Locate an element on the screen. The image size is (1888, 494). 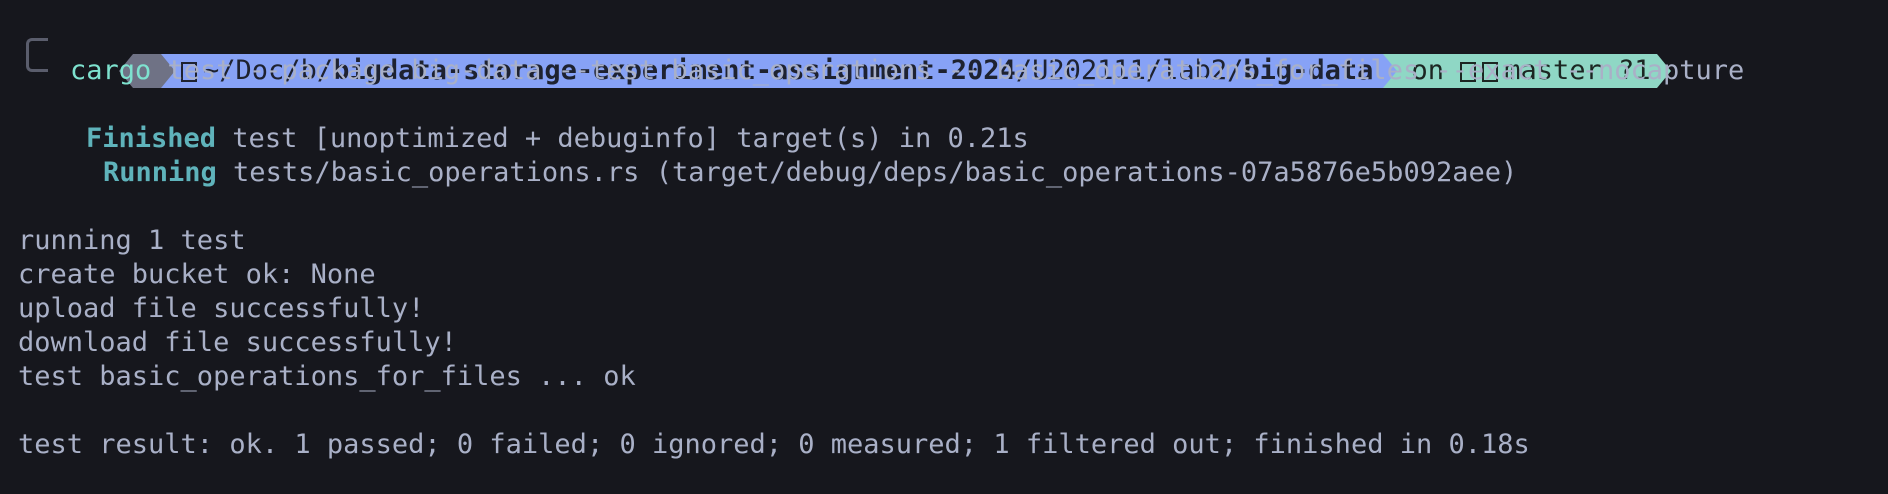
prompt-connector is located at coordinates (37, 55).